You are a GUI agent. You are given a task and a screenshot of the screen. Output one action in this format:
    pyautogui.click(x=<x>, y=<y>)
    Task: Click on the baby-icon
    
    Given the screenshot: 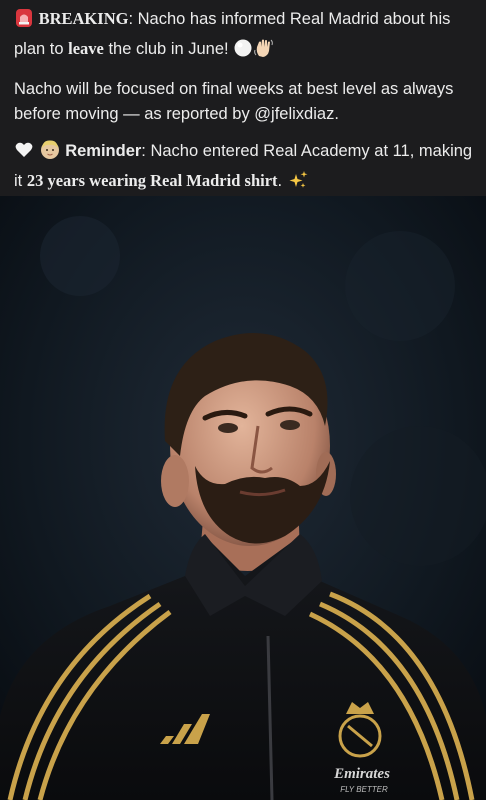 What is the action you would take?
    pyautogui.click(x=50, y=153)
    